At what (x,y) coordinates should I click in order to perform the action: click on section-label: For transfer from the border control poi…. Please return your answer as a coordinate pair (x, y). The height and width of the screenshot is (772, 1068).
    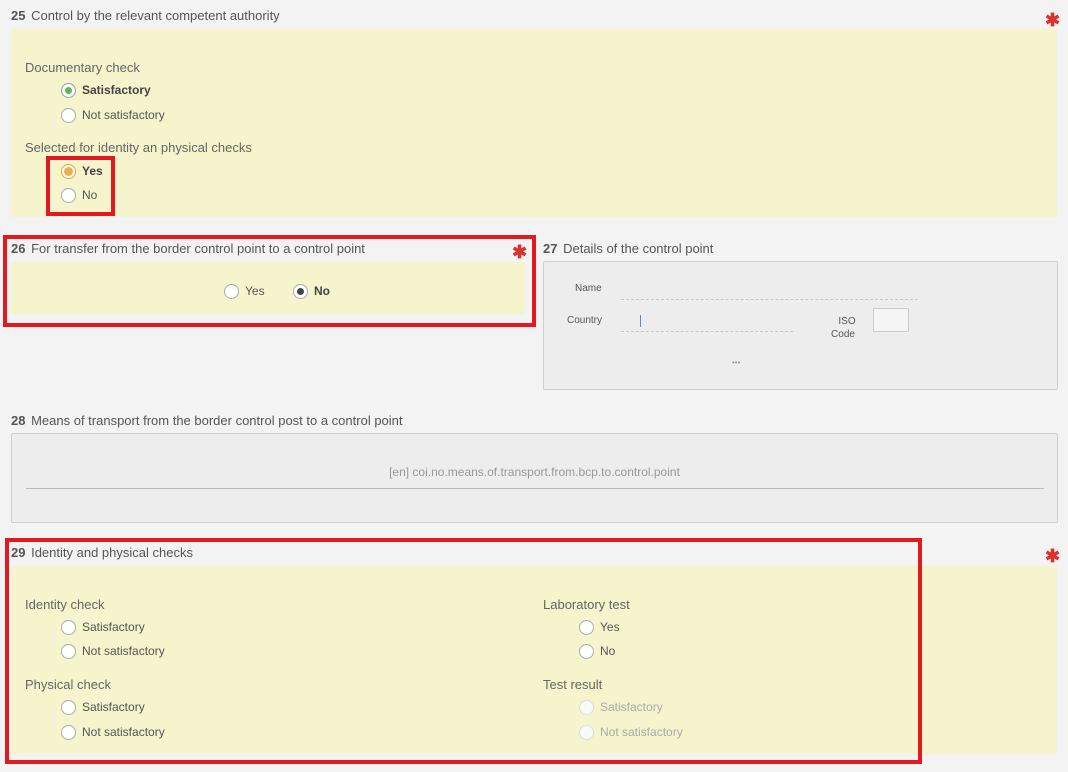
    Looking at the image, I should click on (198, 248).